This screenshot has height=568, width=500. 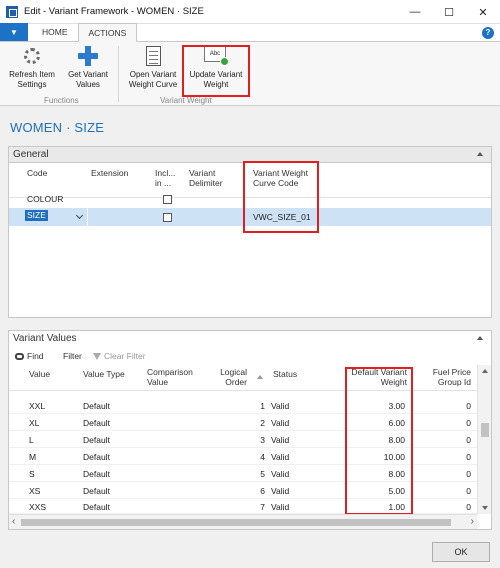 I want to click on cell-value: XS, so click(x=34, y=491).